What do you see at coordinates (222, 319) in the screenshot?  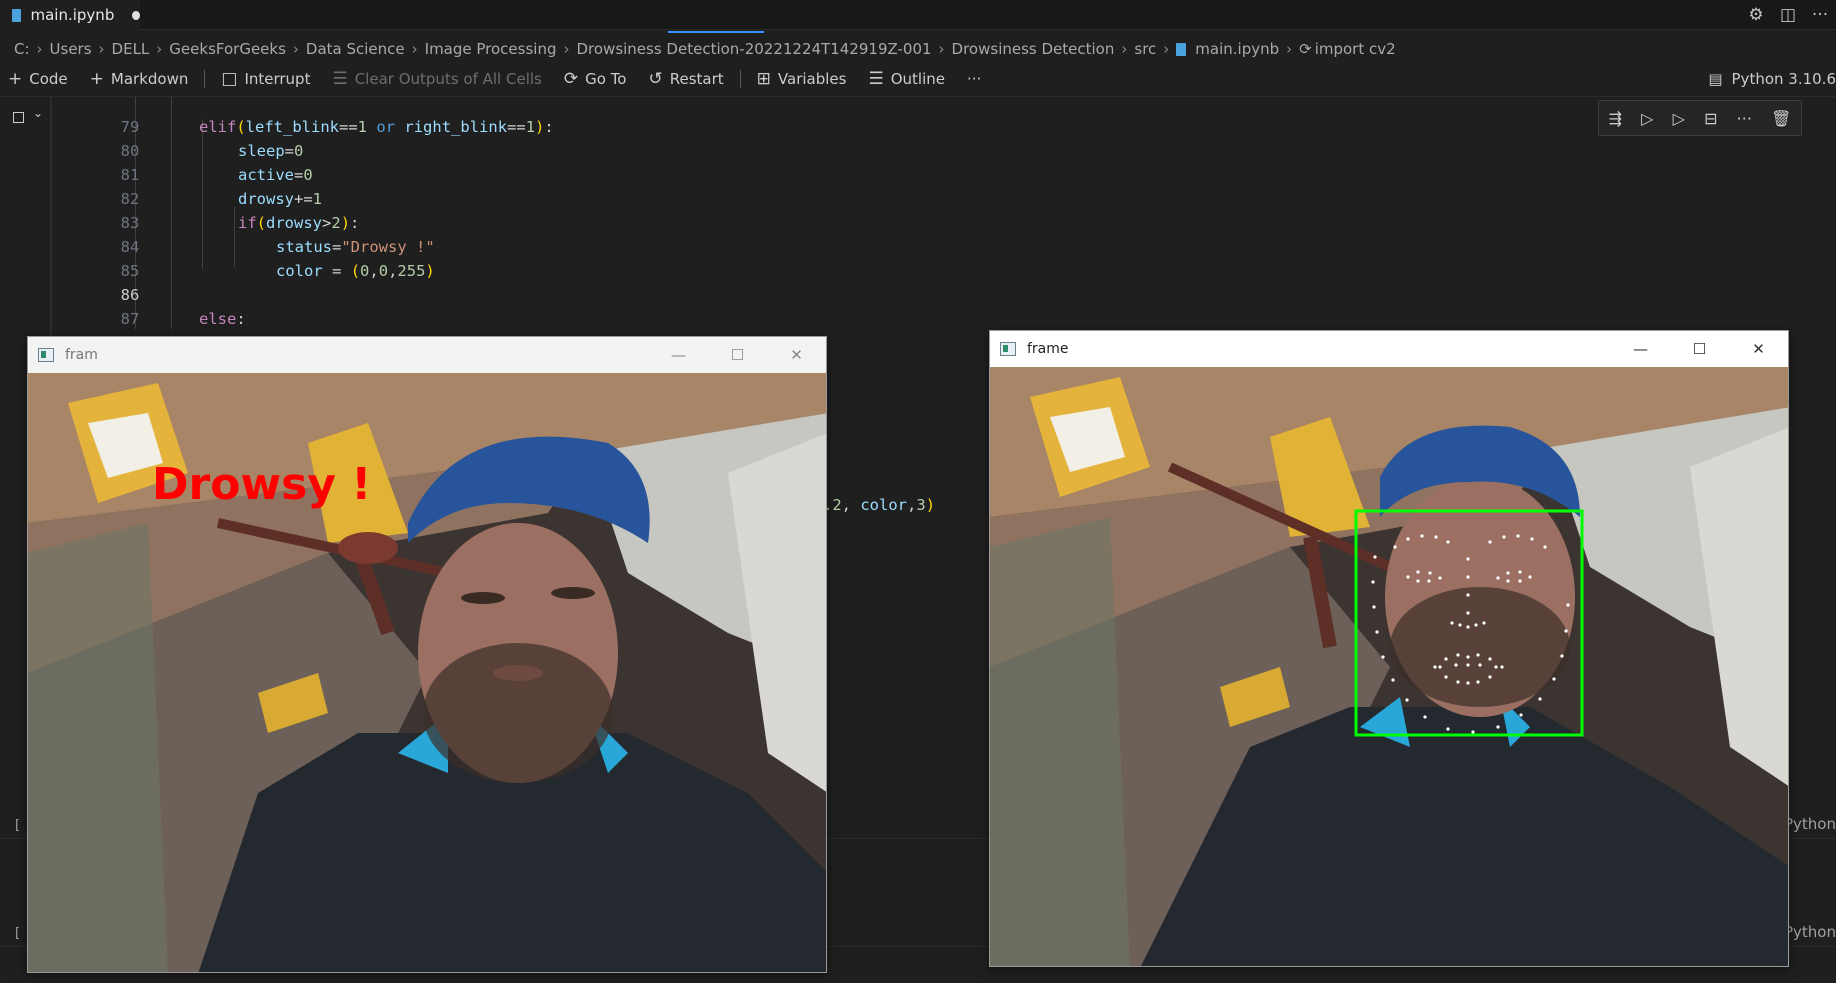 I see `code-text: else:` at bounding box center [222, 319].